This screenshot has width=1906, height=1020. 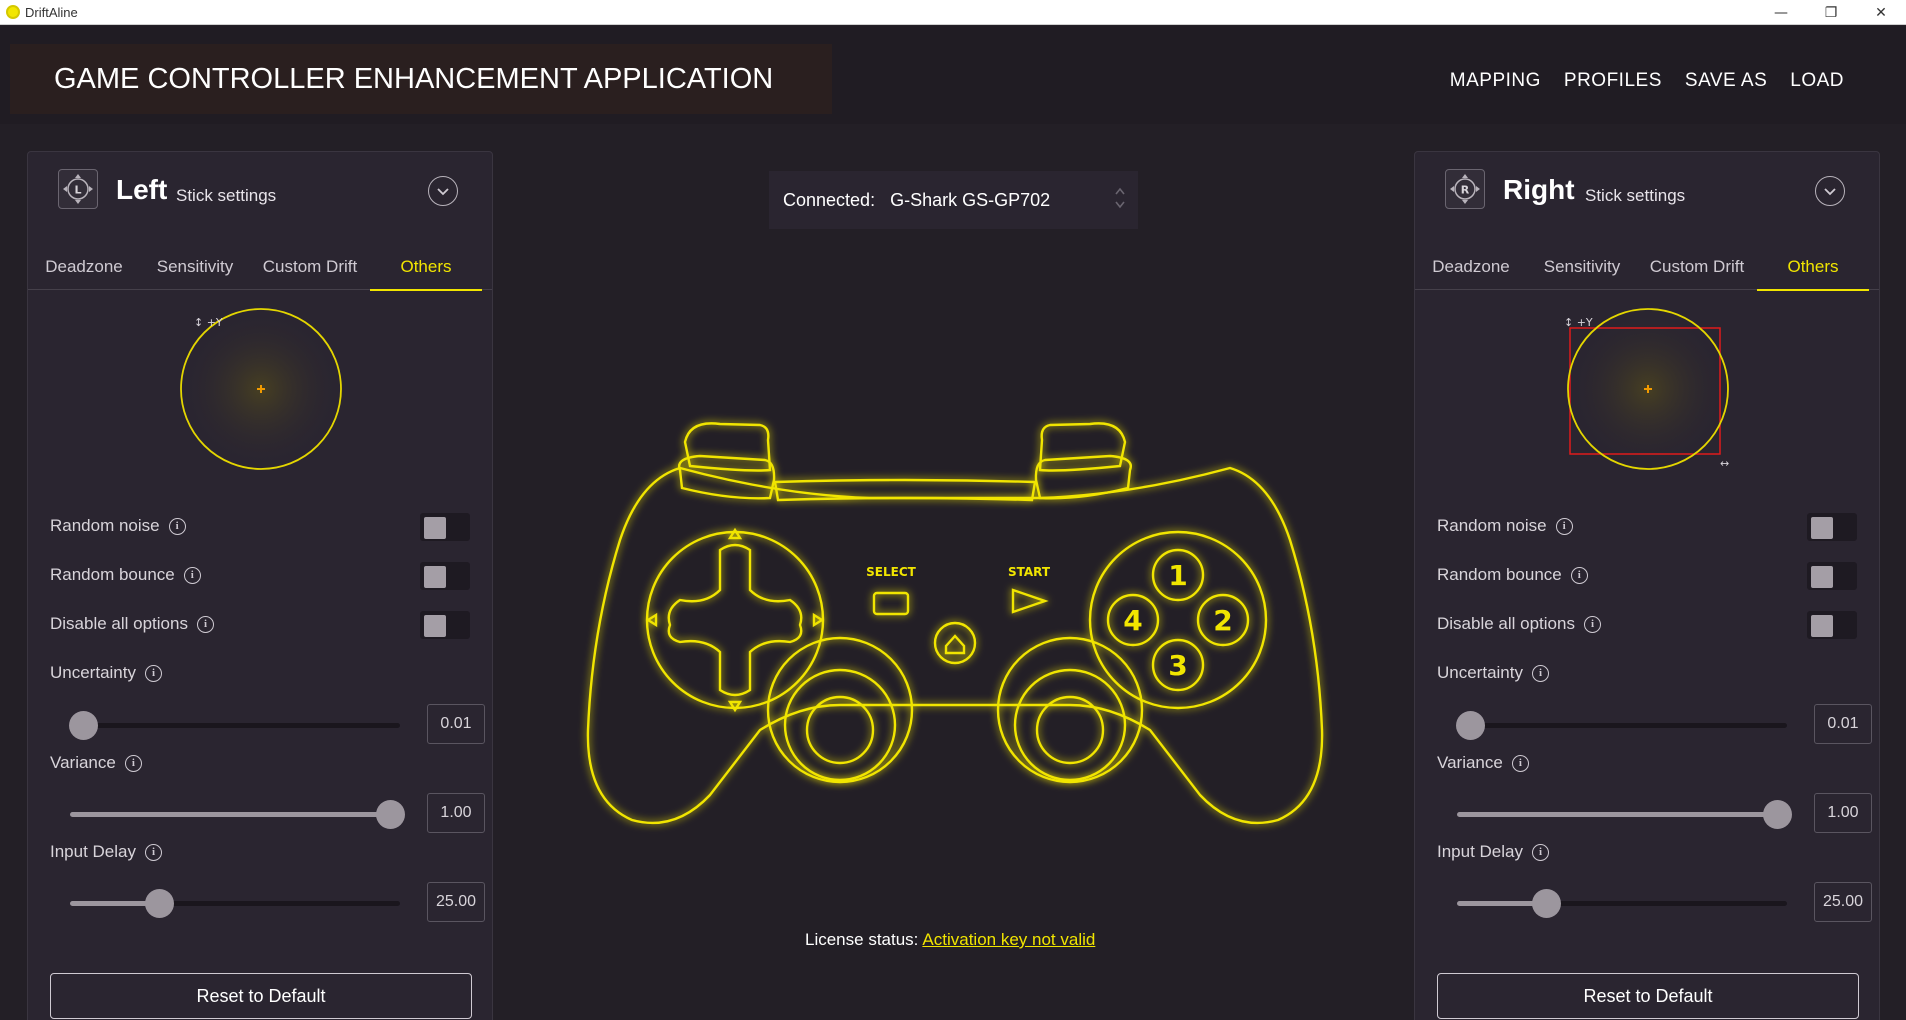 I want to click on select-button, so click(x=891, y=603).